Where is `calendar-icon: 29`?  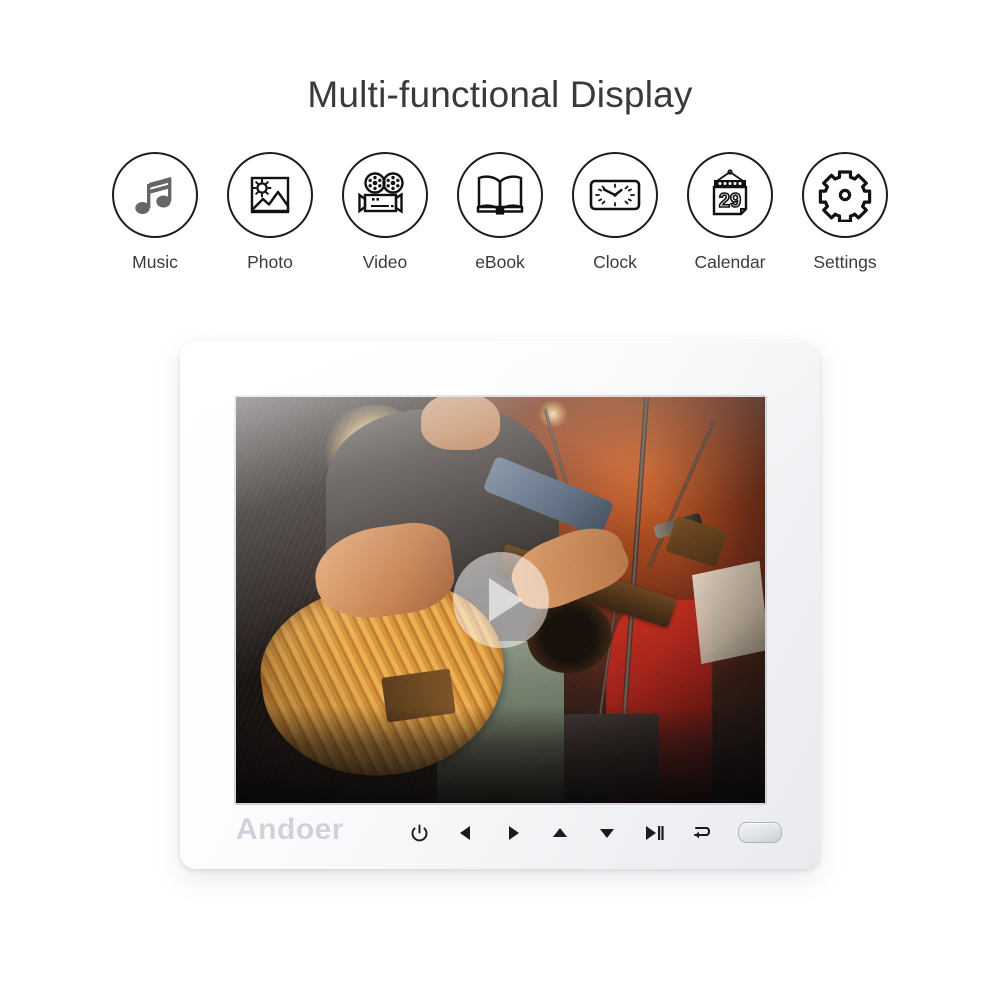 calendar-icon: 29 is located at coordinates (730, 195).